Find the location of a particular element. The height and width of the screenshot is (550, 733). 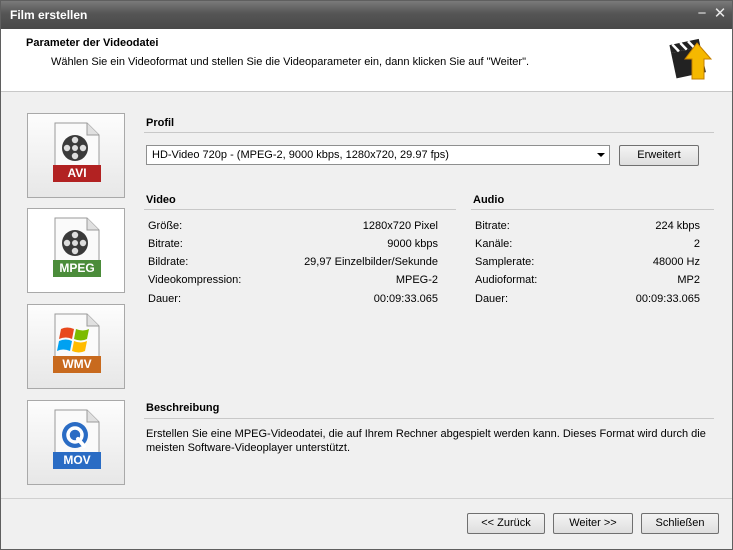

audio-value: 224 kbps is located at coordinates (677, 226).